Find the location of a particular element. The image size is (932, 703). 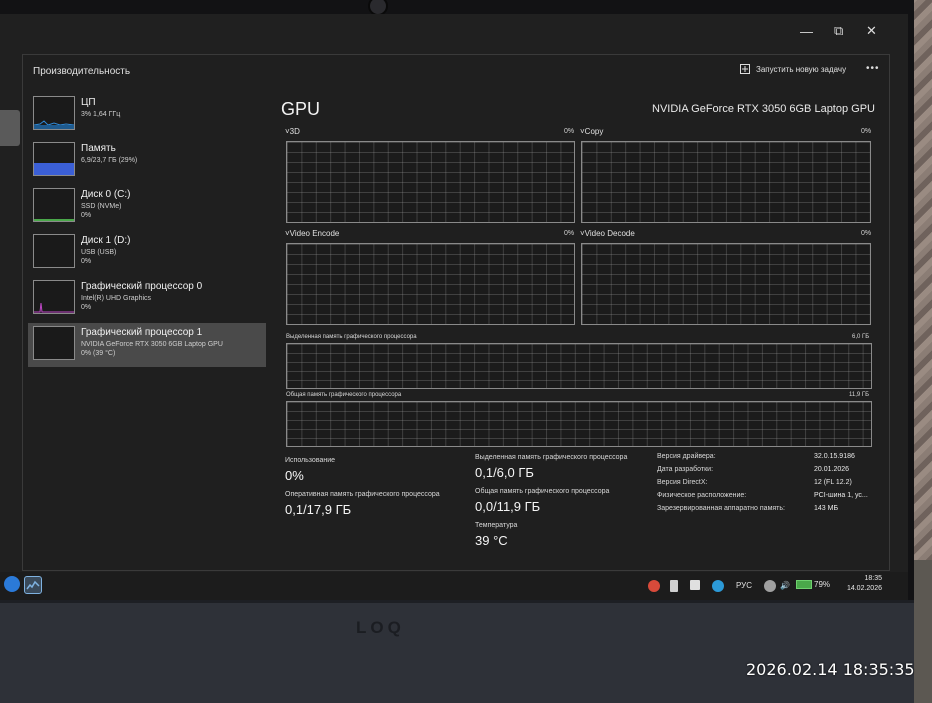

maximize-button: ⧉ is located at coordinates (838, 31).